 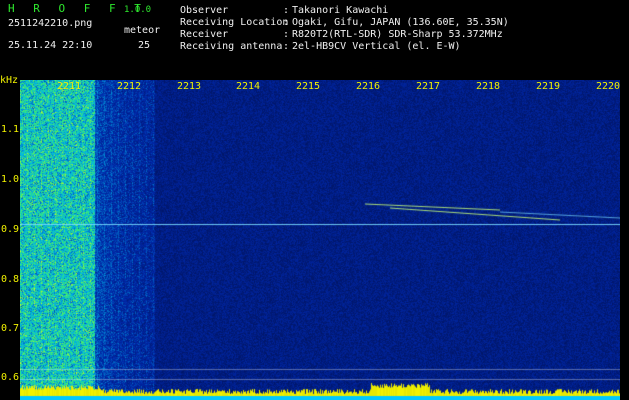 What do you see at coordinates (144, 45) in the screenshot?
I see `meteor-count: 25` at bounding box center [144, 45].